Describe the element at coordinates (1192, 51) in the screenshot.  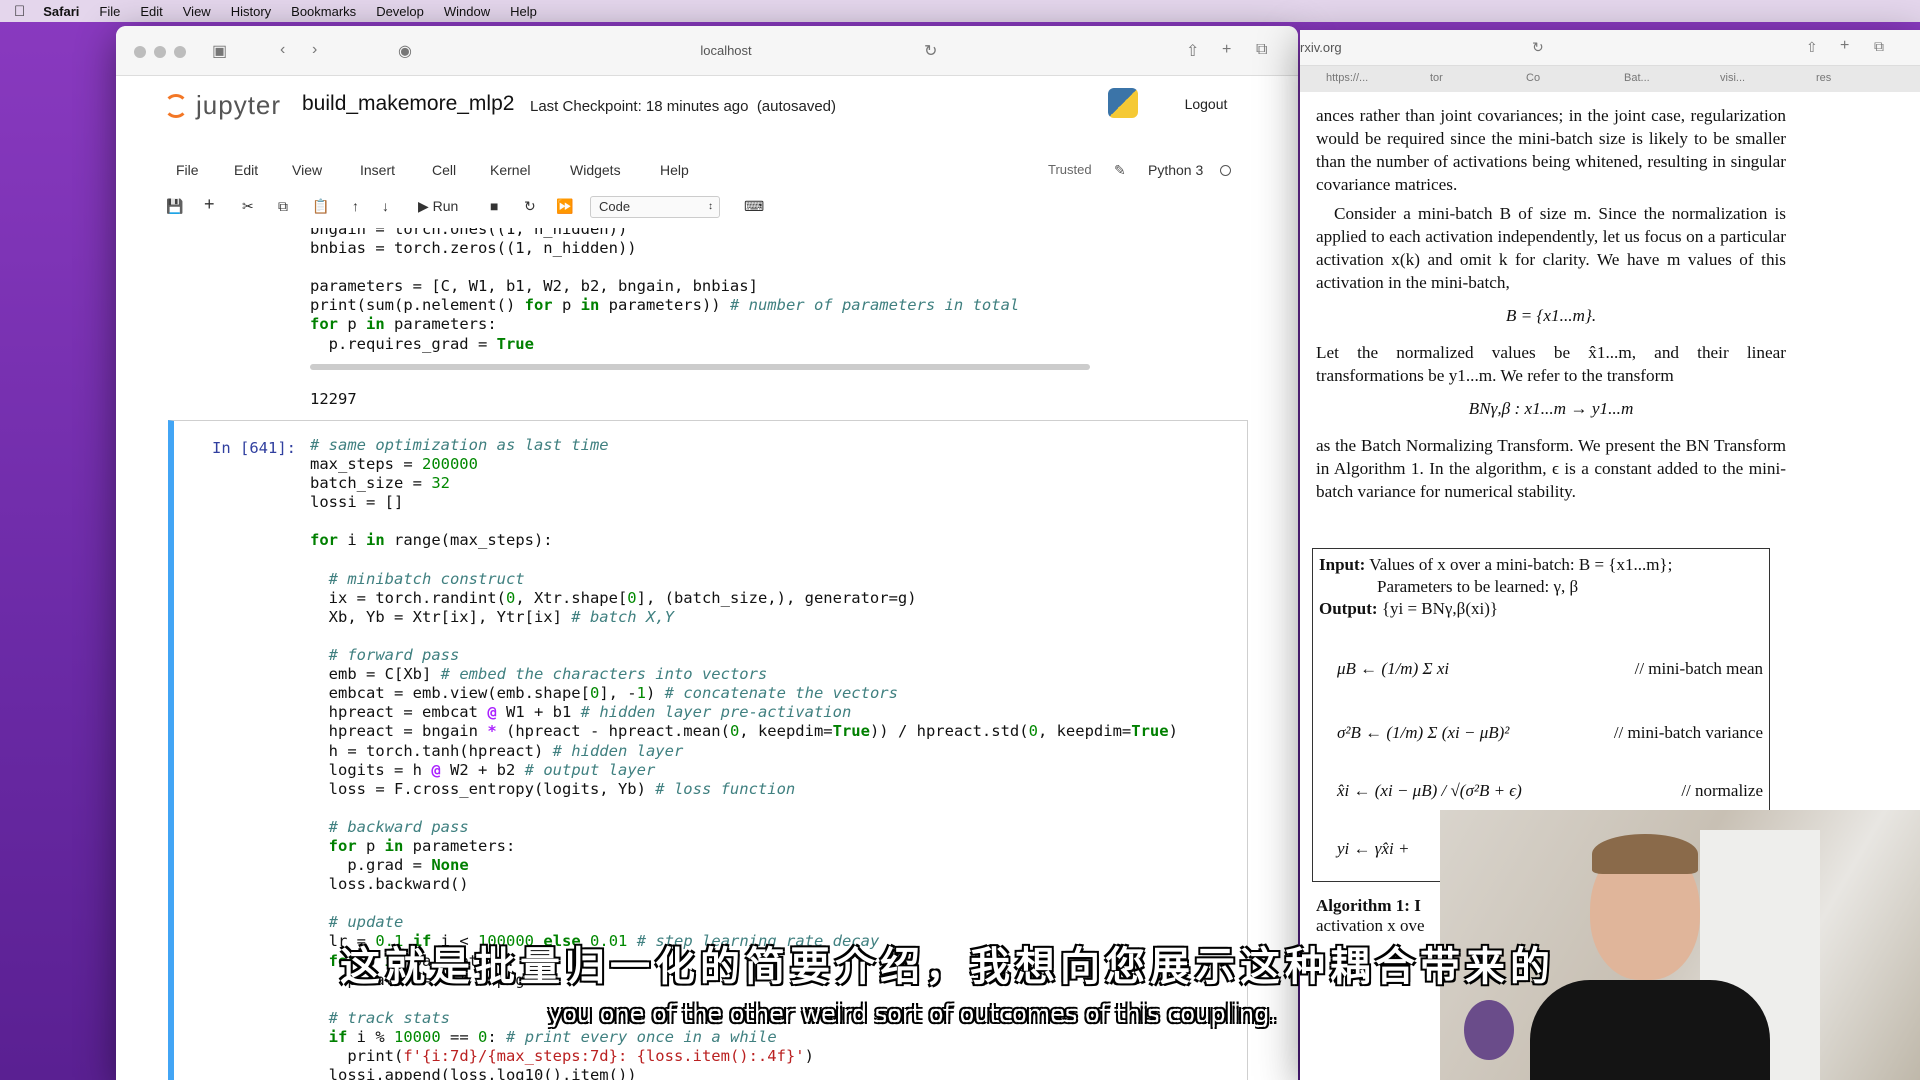
I see `share-icon: ⇧` at that location.